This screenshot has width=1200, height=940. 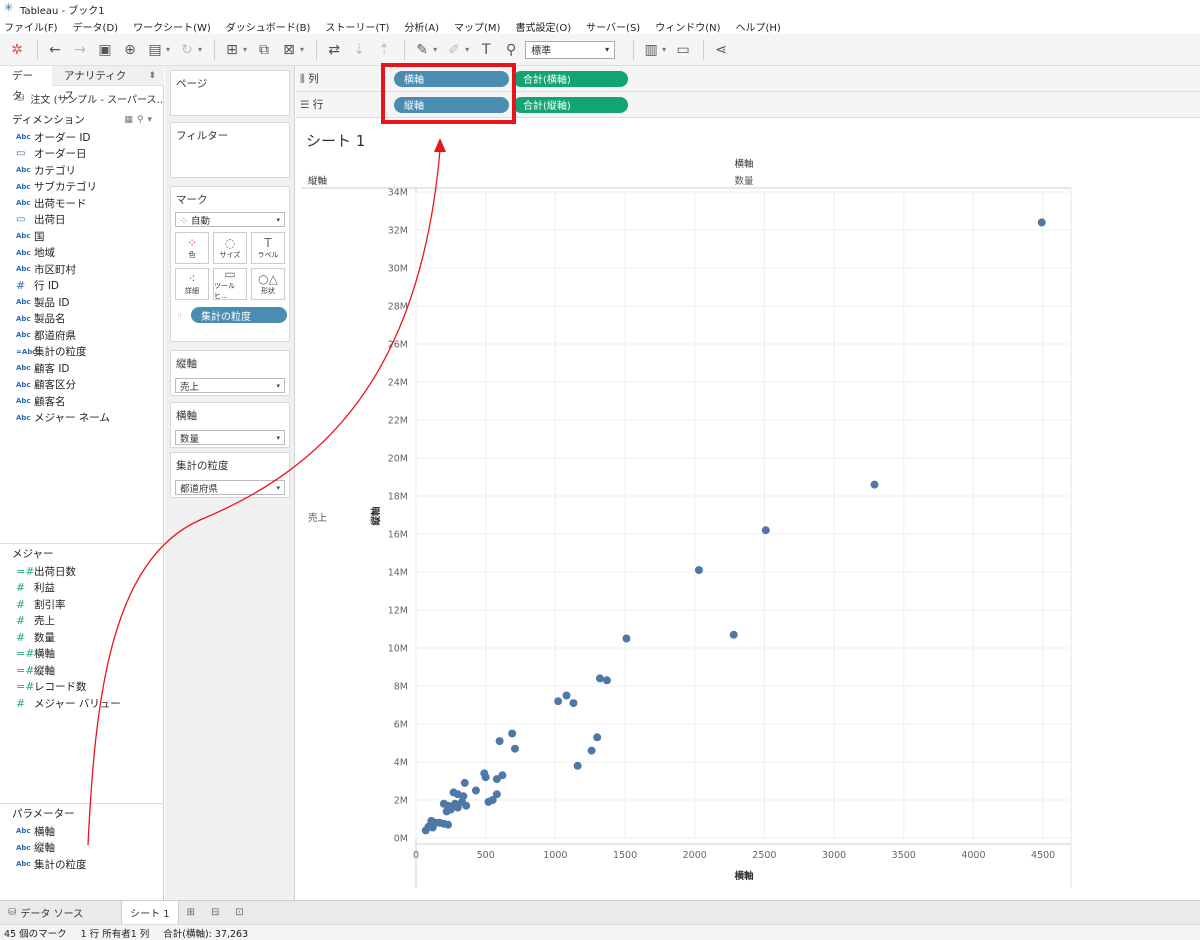 I want to click on parameter-select: 売上 ▾, so click(x=230, y=385).